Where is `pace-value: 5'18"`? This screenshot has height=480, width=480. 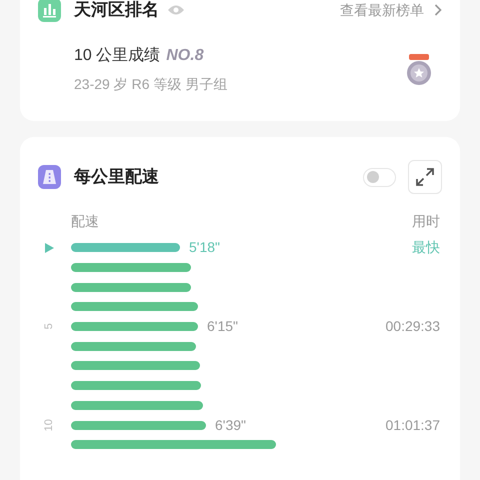
pace-value: 5'18" is located at coordinates (204, 248).